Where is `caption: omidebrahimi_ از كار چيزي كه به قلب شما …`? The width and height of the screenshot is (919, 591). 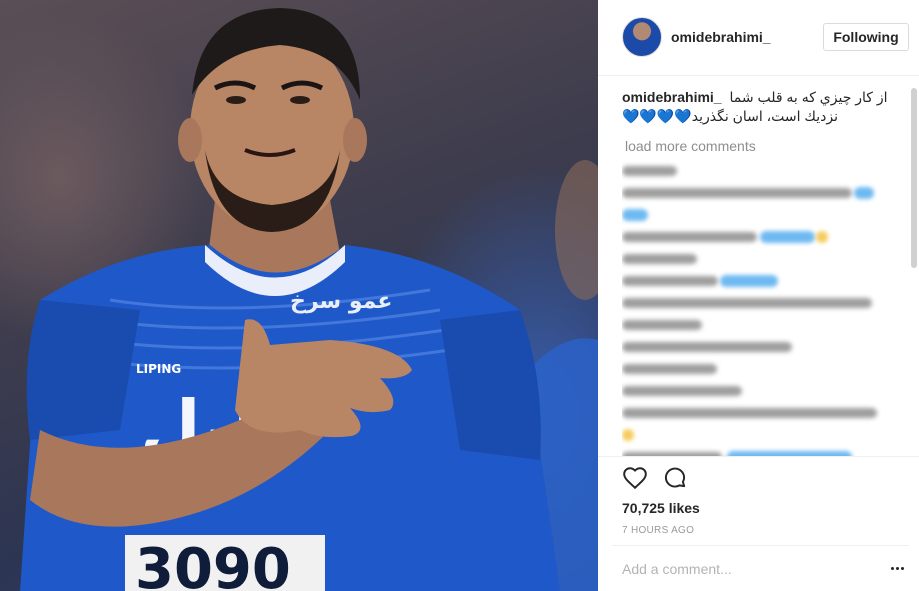
caption: omidebrahimi_ از كار چيزي كه به قلب شما … is located at coordinates (762, 107).